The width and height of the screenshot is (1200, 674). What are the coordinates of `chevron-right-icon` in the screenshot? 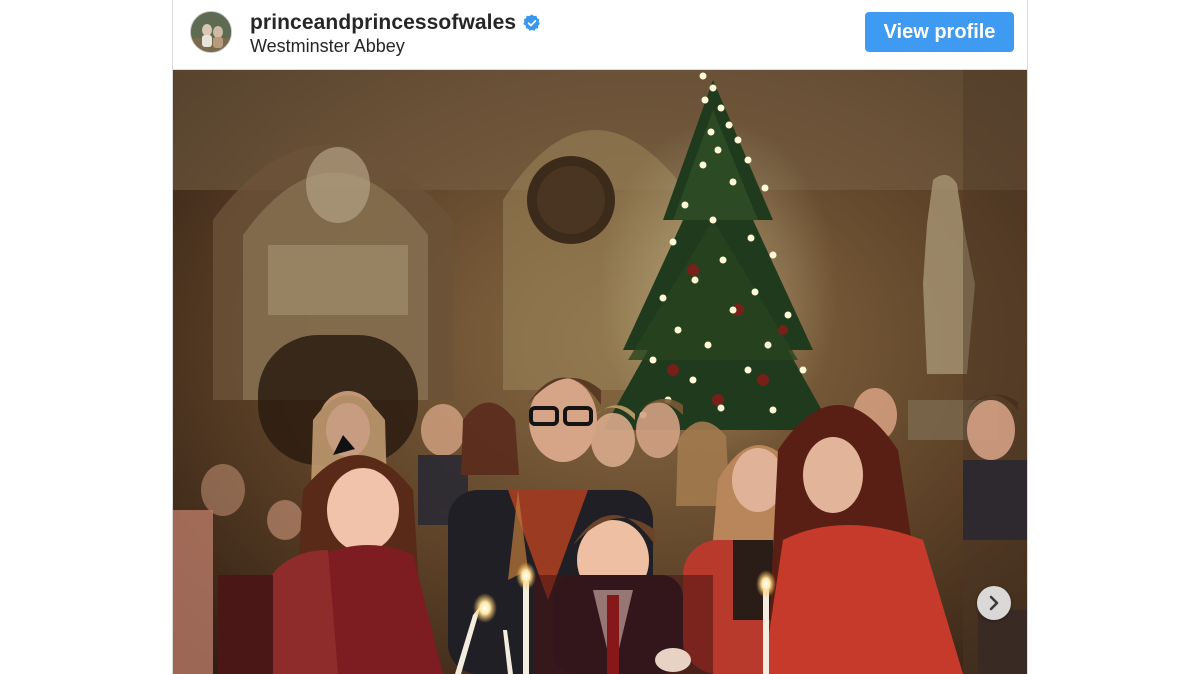 It's located at (994, 603).